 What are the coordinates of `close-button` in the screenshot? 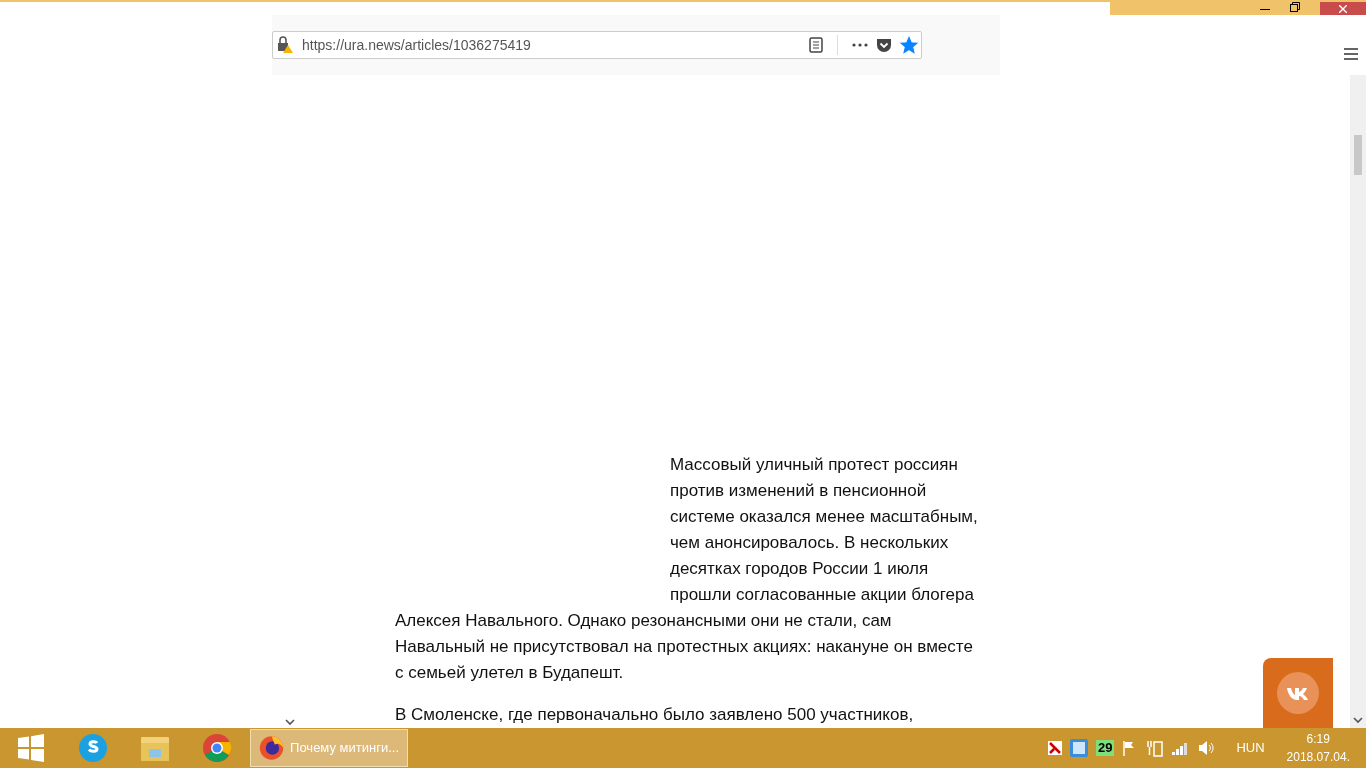 It's located at (1343, 8).